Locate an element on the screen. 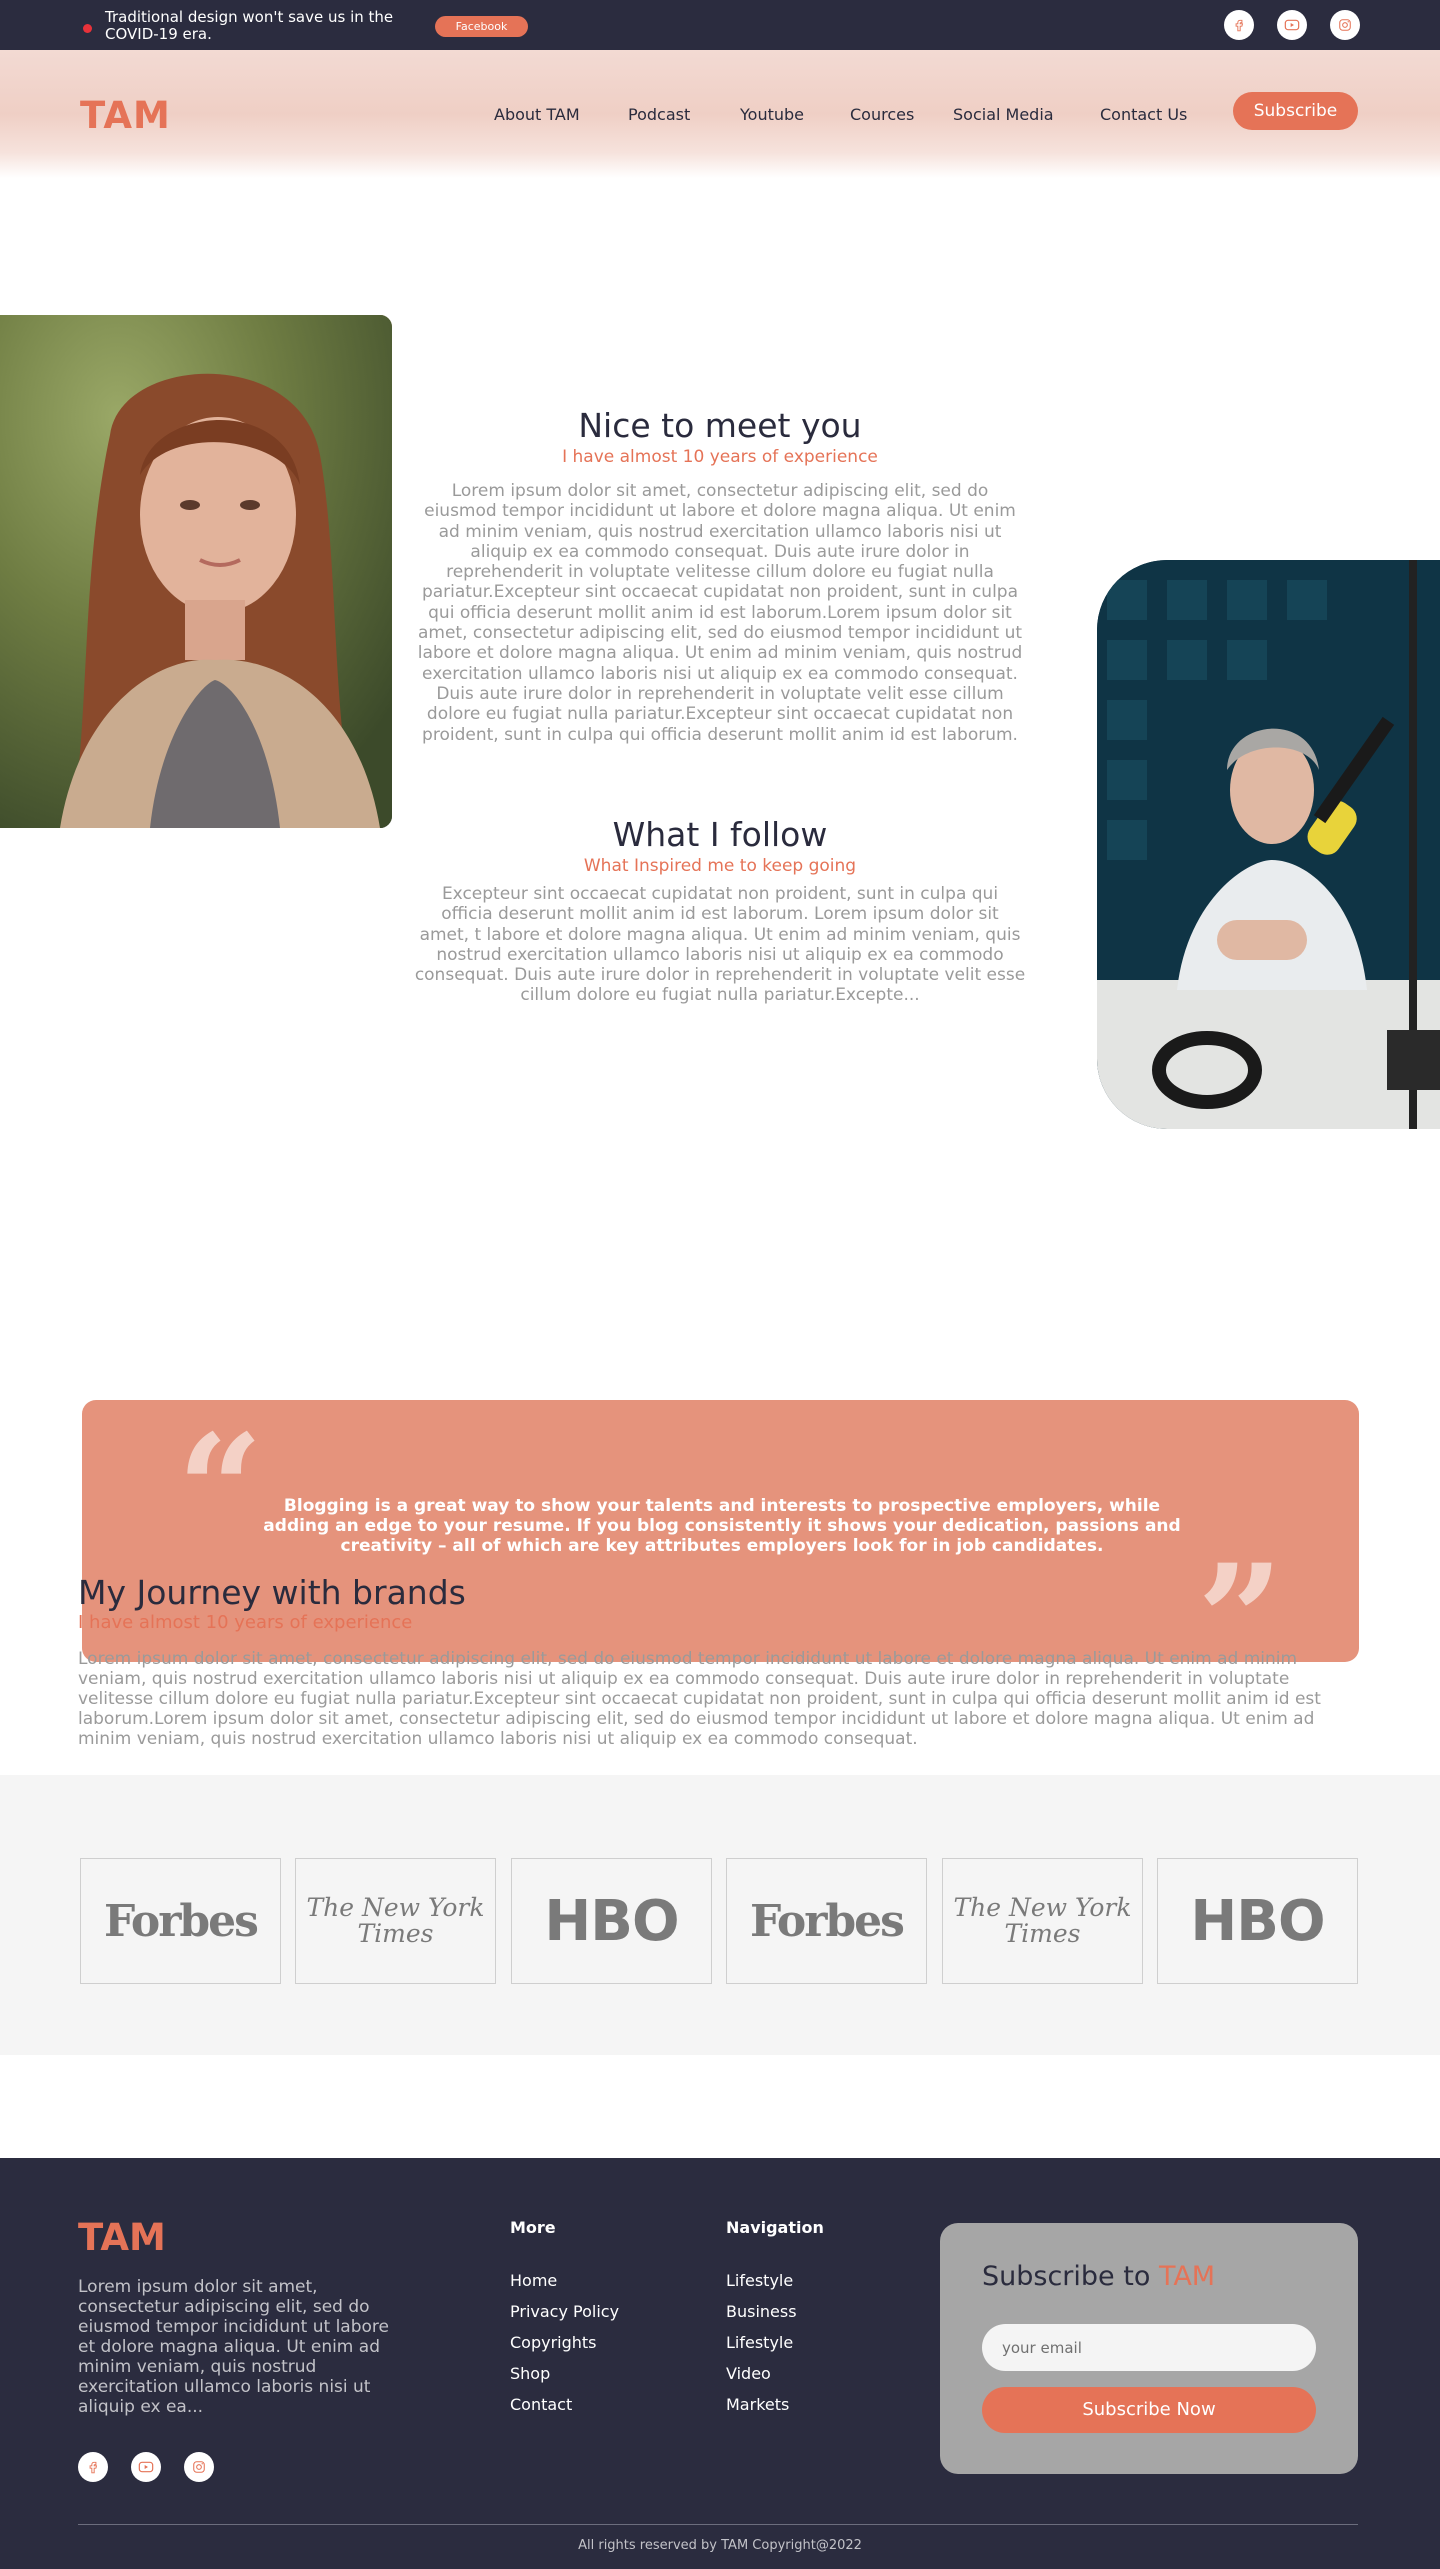 This screenshot has width=1440, height=2569. open-quote-mark: “ is located at coordinates (220, 1490).